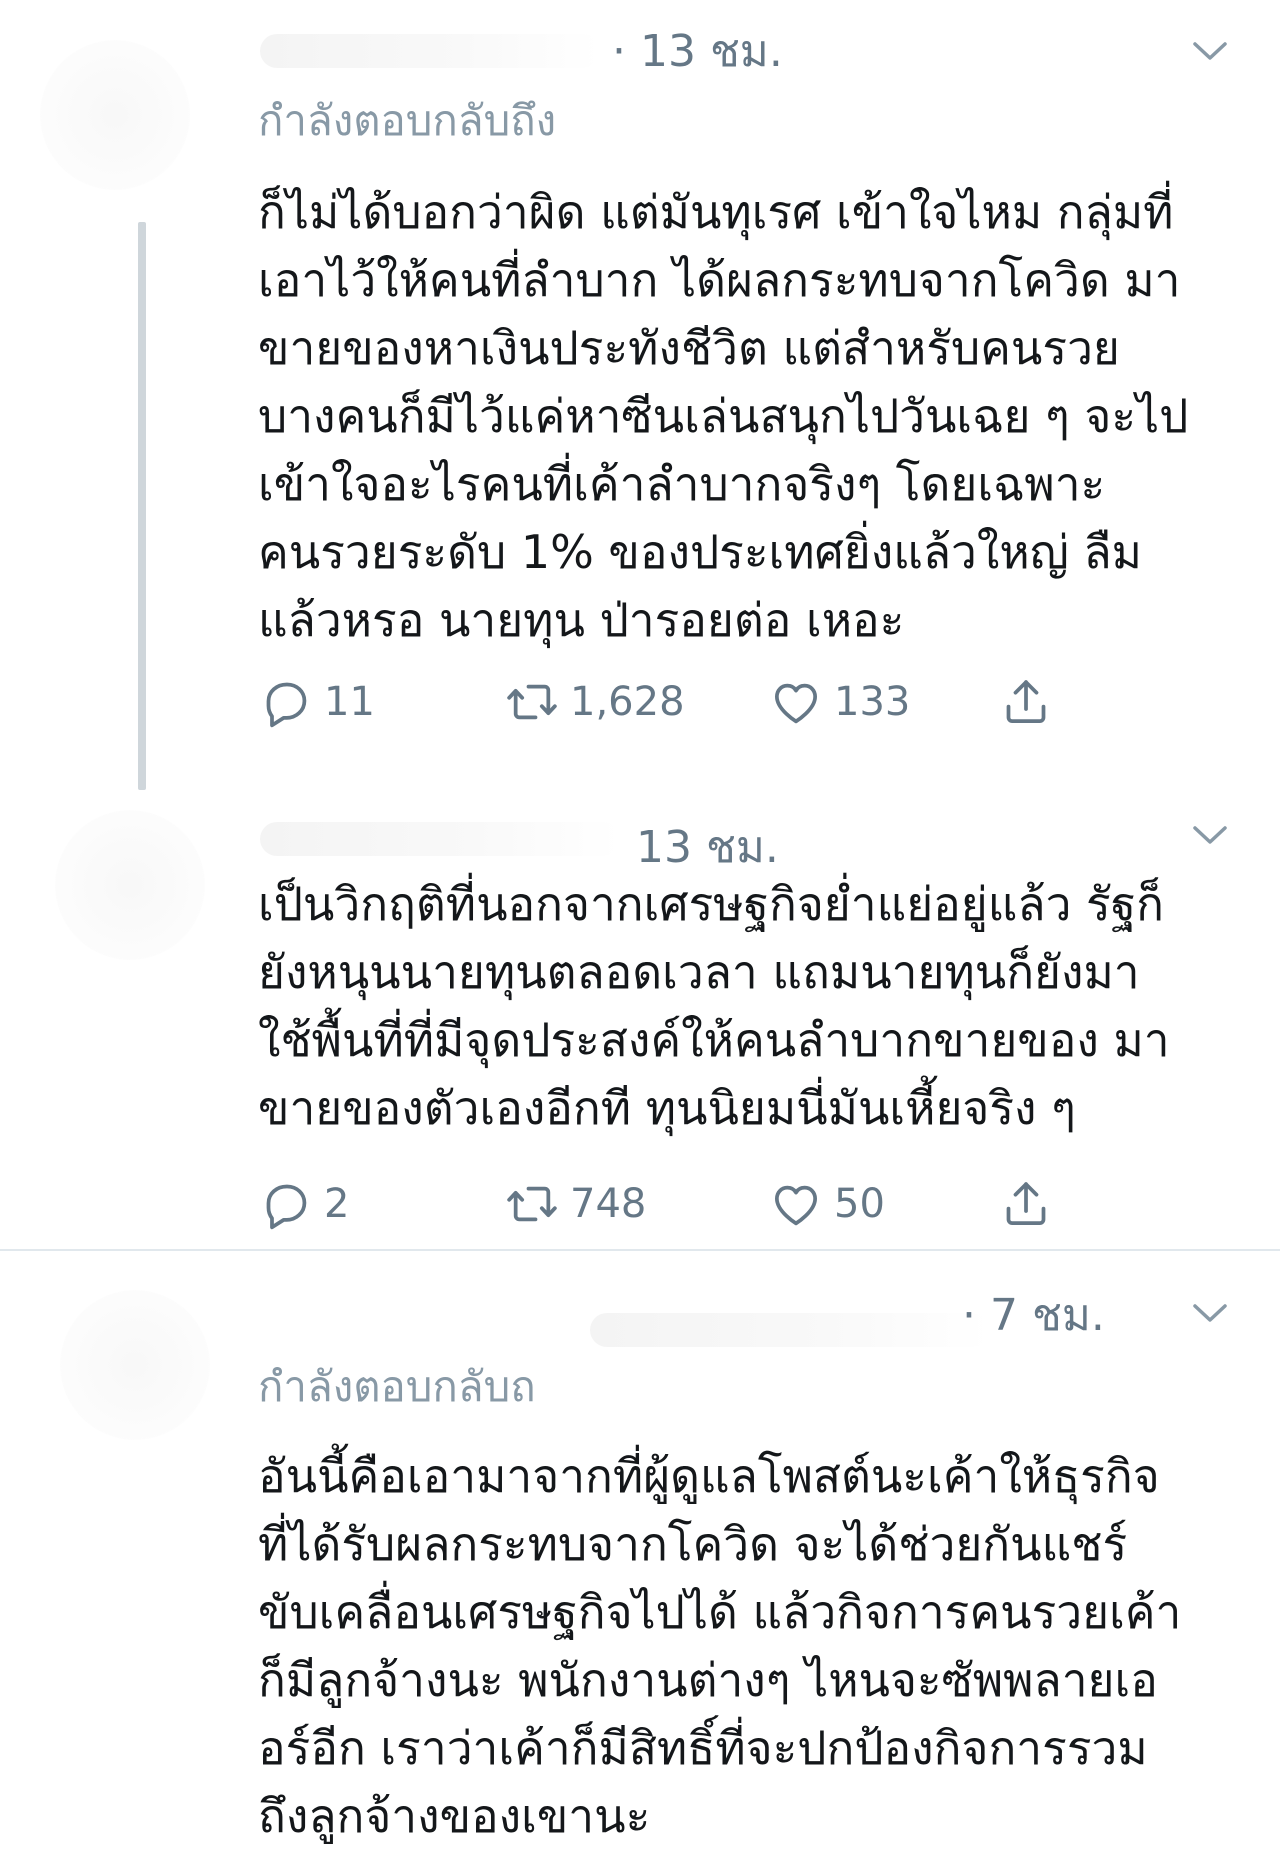 The height and width of the screenshot is (1867, 1280). What do you see at coordinates (678, 1204) in the screenshot?
I see `tweet-actions: 2 748 50` at bounding box center [678, 1204].